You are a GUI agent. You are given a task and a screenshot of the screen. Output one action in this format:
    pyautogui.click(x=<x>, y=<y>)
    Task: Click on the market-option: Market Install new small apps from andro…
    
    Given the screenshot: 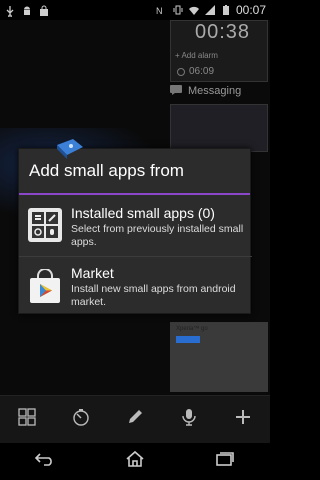 What is the action you would take?
    pyautogui.click(x=135, y=286)
    